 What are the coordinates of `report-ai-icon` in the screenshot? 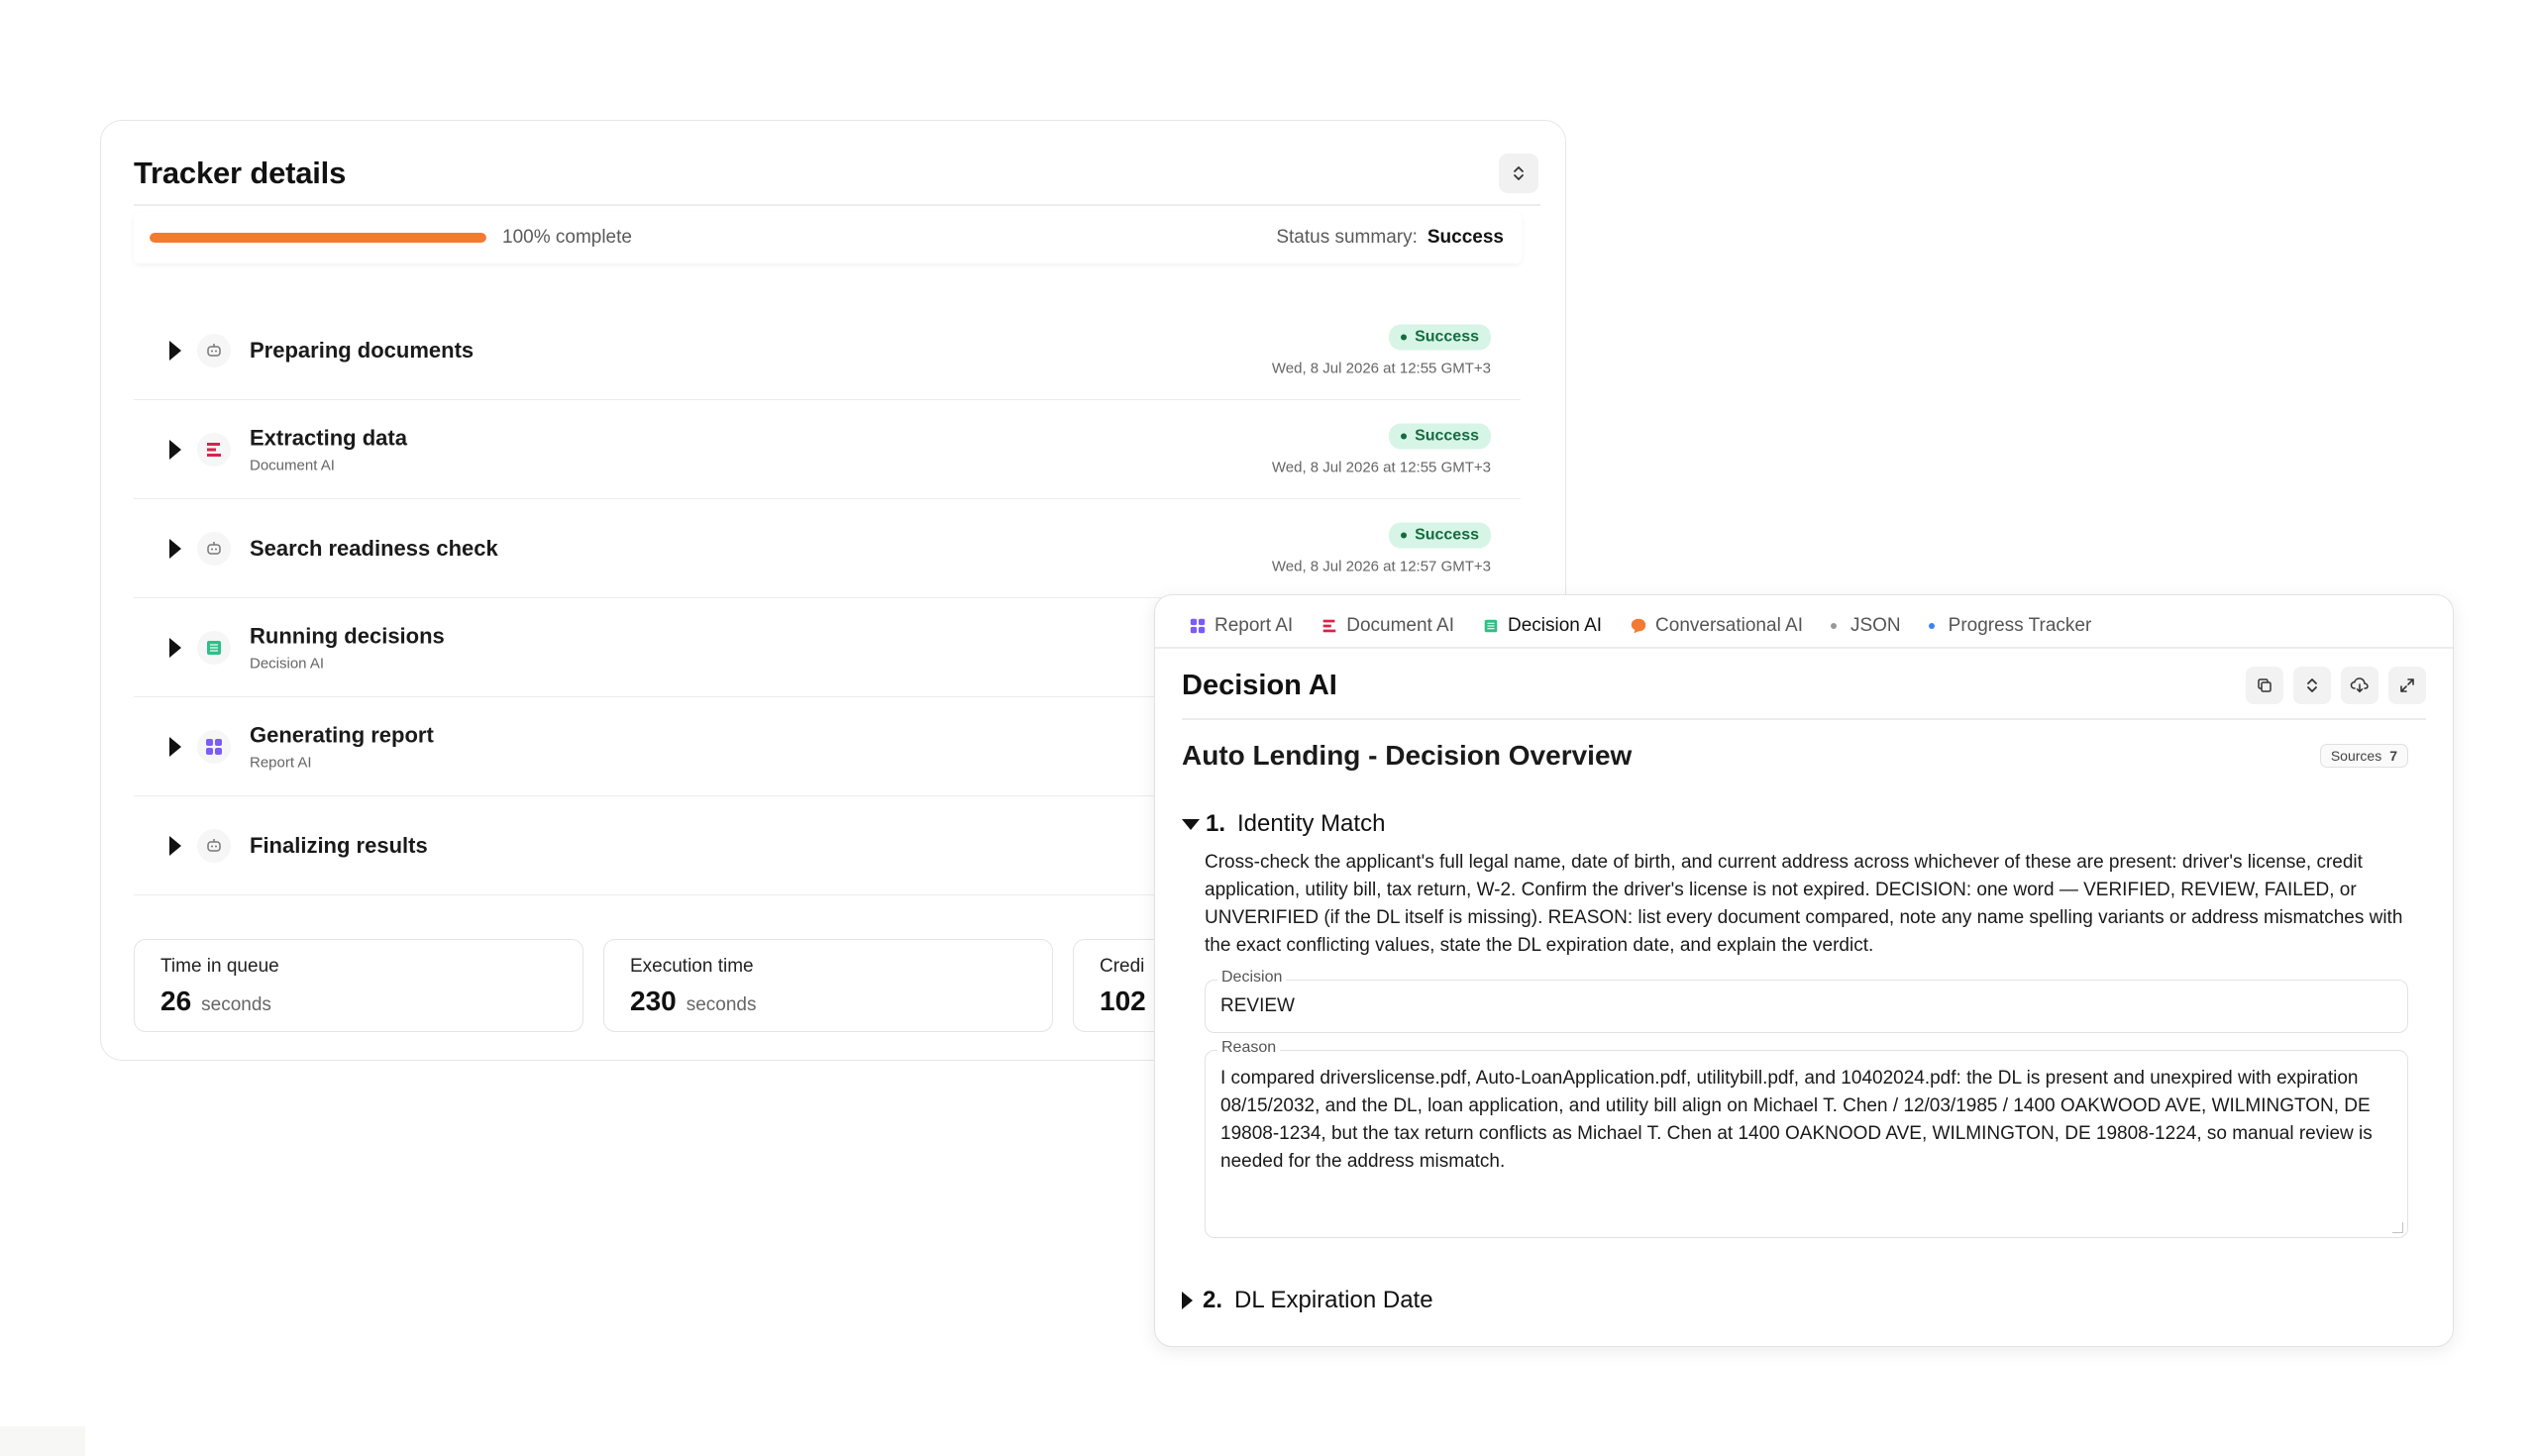 It's located at (1198, 626).